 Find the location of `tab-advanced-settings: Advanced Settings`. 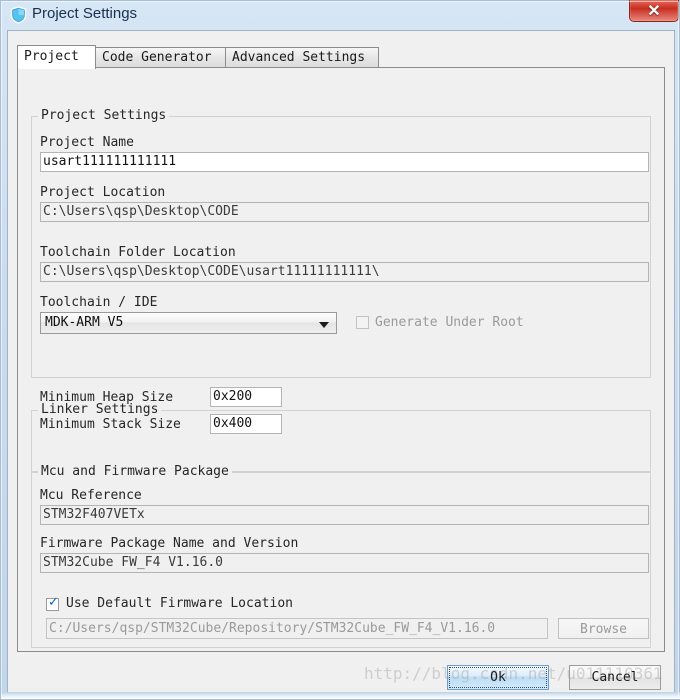

tab-advanced-settings: Advanced Settings is located at coordinates (302, 57).